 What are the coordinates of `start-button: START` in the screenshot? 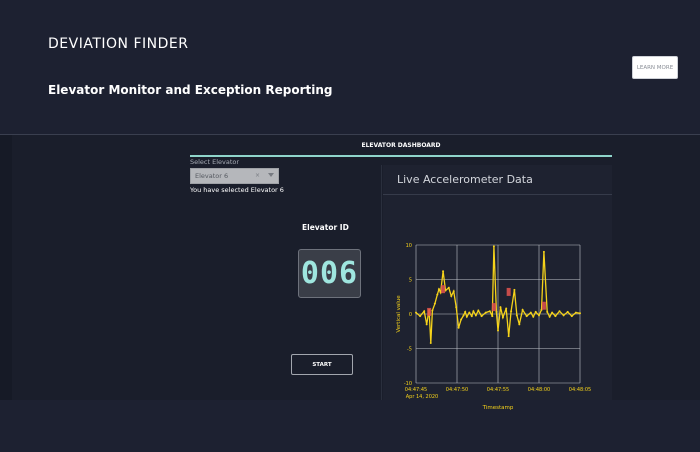 It's located at (322, 364).